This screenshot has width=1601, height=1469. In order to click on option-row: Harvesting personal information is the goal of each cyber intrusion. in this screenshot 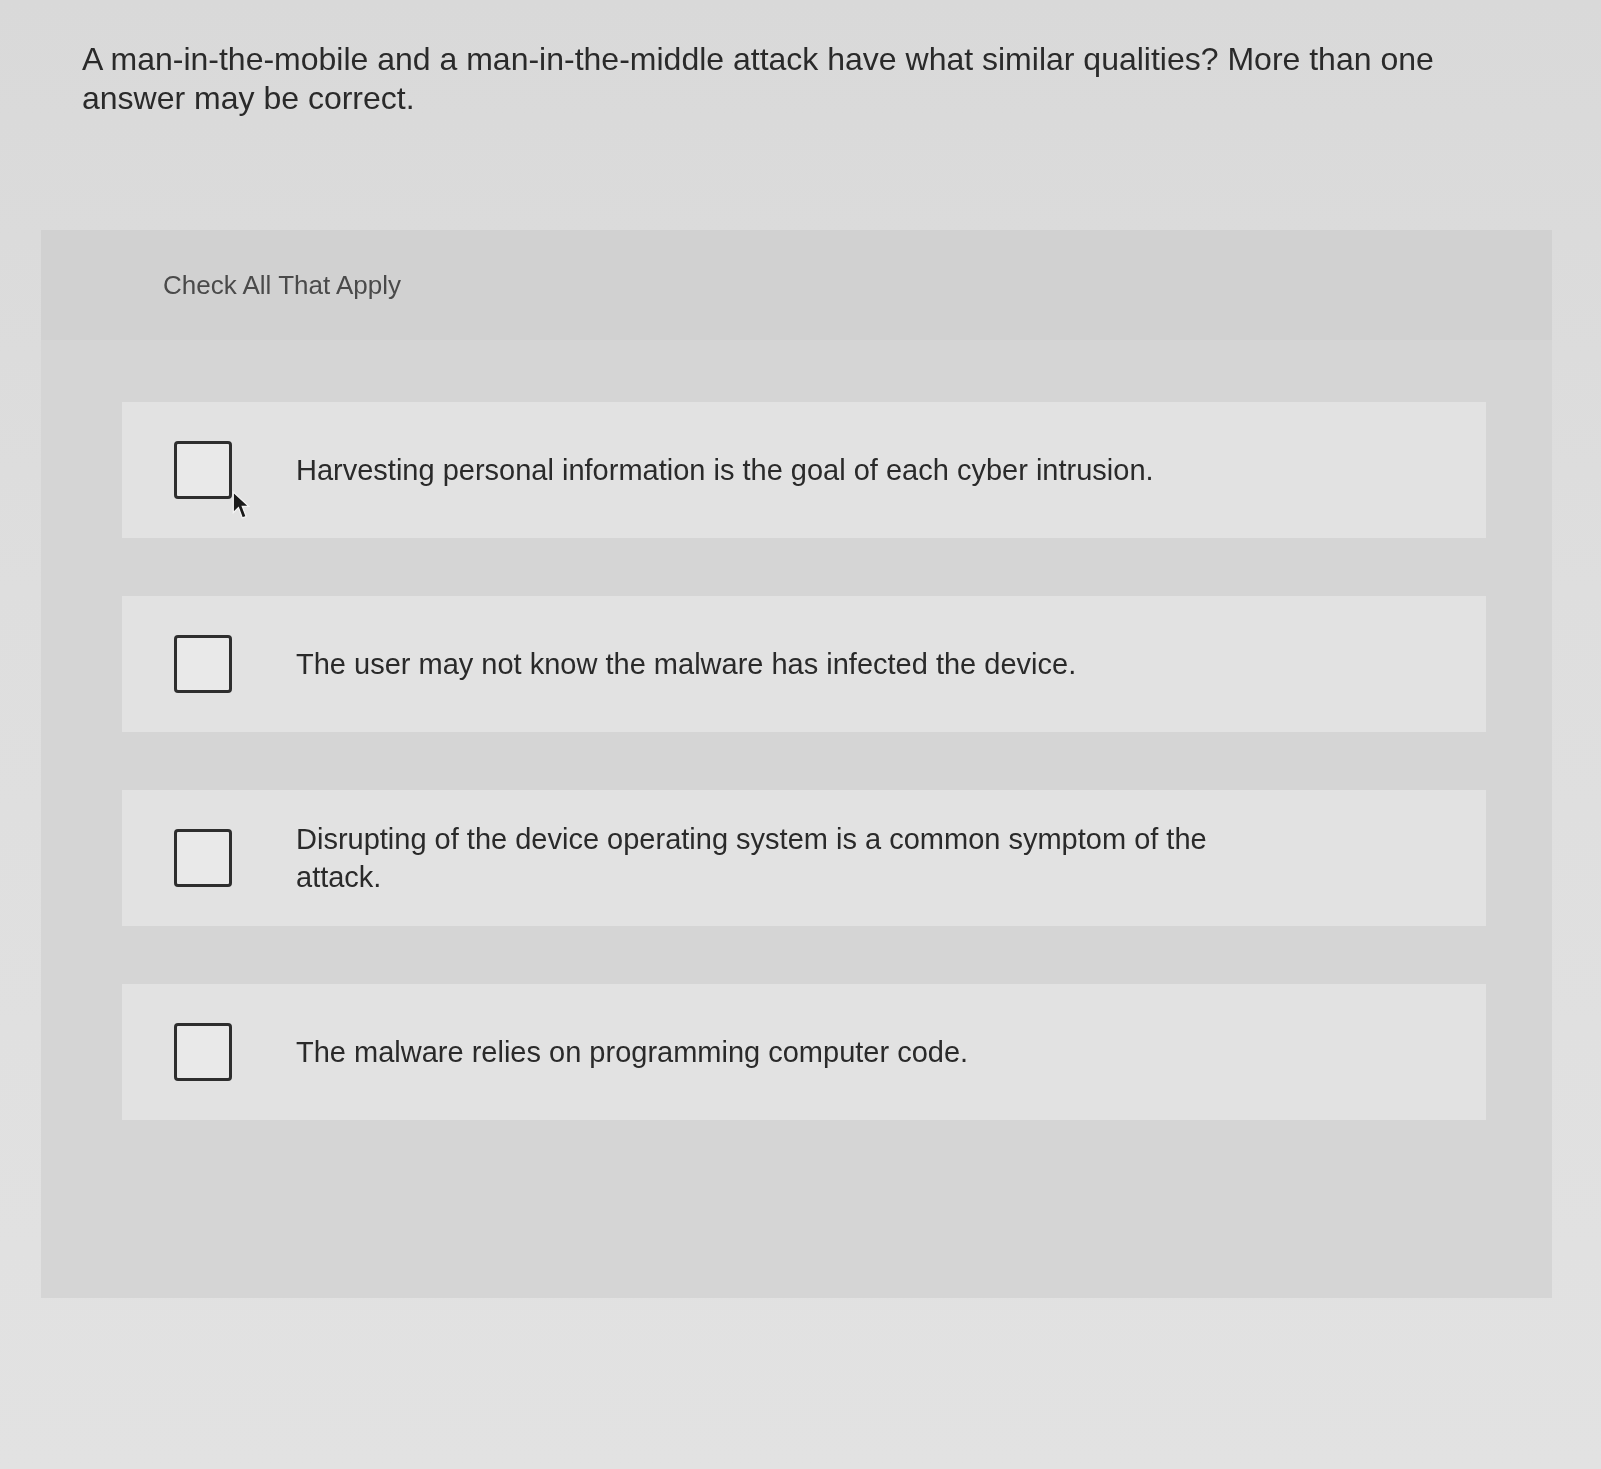, I will do `click(804, 470)`.